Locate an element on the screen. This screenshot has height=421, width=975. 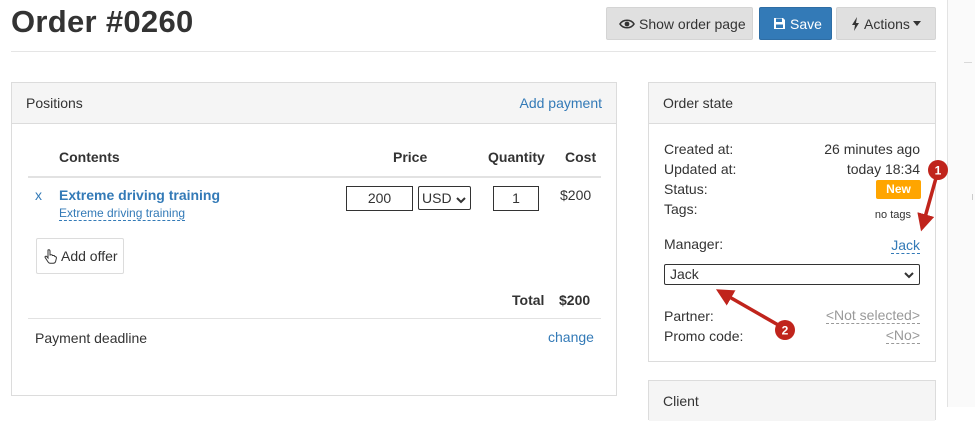
actions-label: Actions is located at coordinates (887, 23).